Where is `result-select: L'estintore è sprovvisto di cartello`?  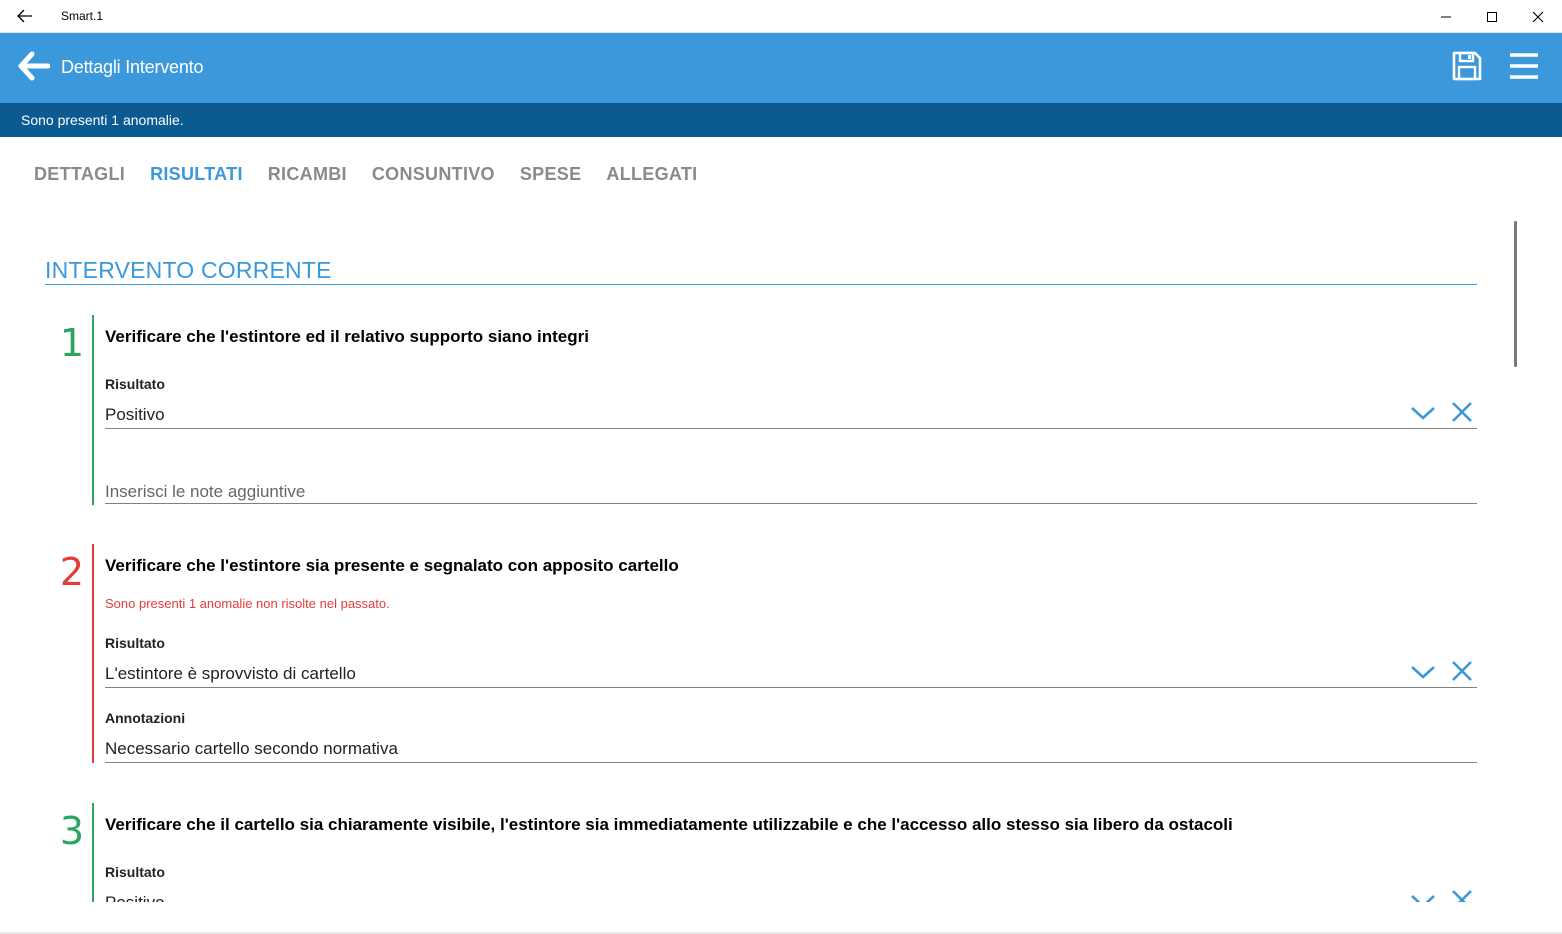 result-select: L'estintore è sprovvisto di cartello is located at coordinates (230, 674).